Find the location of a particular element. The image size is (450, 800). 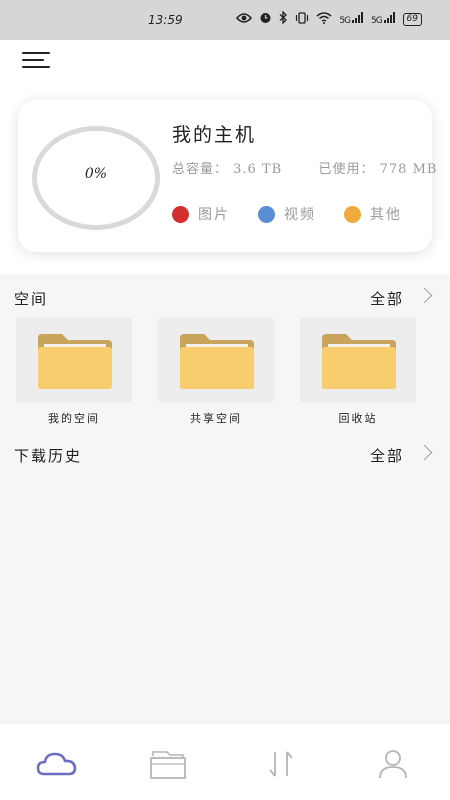

legend-dot-images is located at coordinates (180, 214).